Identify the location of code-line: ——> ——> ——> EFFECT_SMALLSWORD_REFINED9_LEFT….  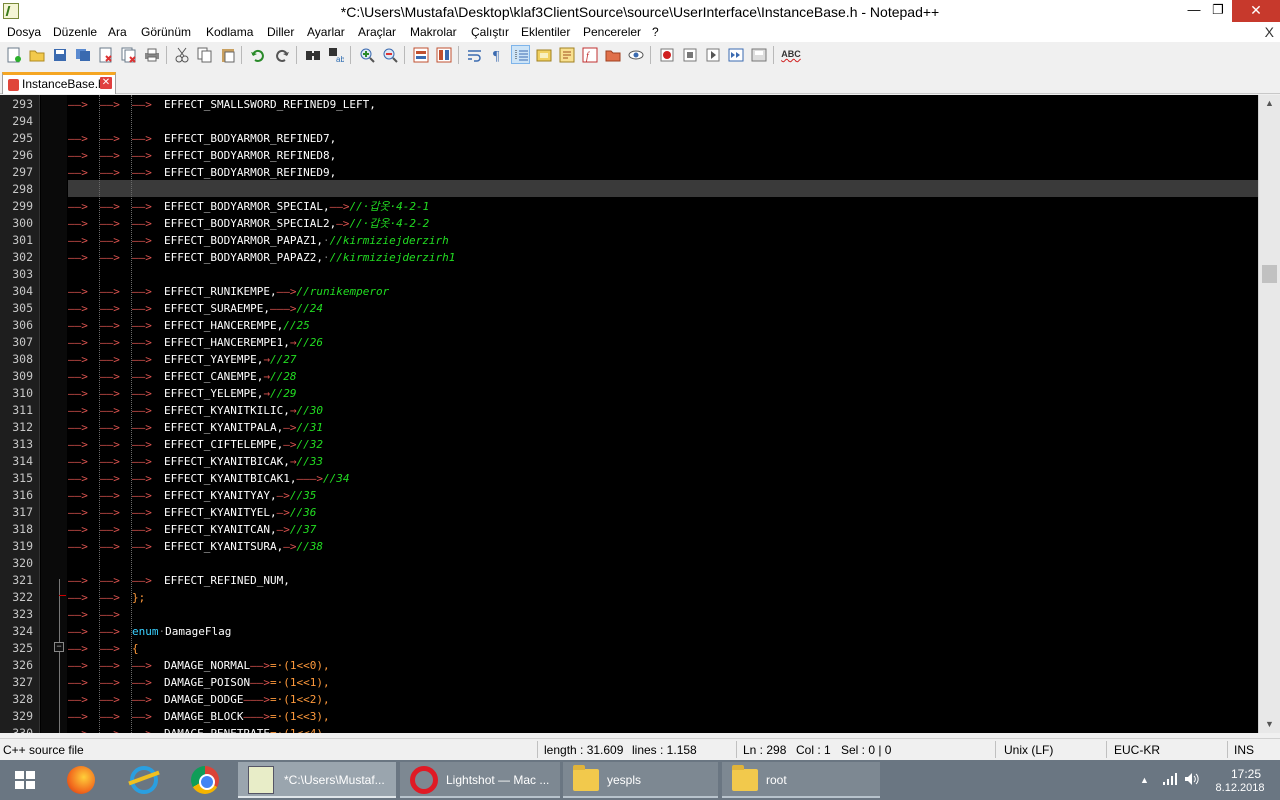
(222, 104).